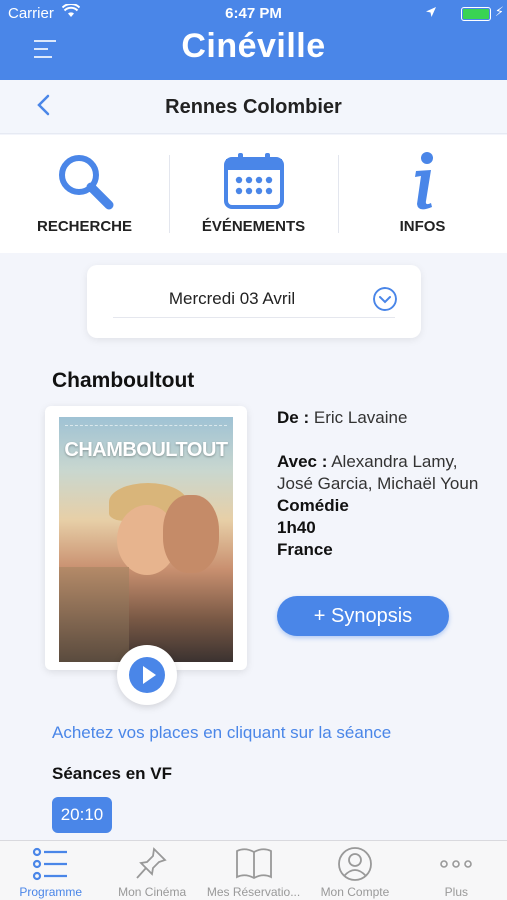 The height and width of the screenshot is (900, 507). What do you see at coordinates (112, 773) in the screenshot?
I see `showtimes-title: Séances en VF` at bounding box center [112, 773].